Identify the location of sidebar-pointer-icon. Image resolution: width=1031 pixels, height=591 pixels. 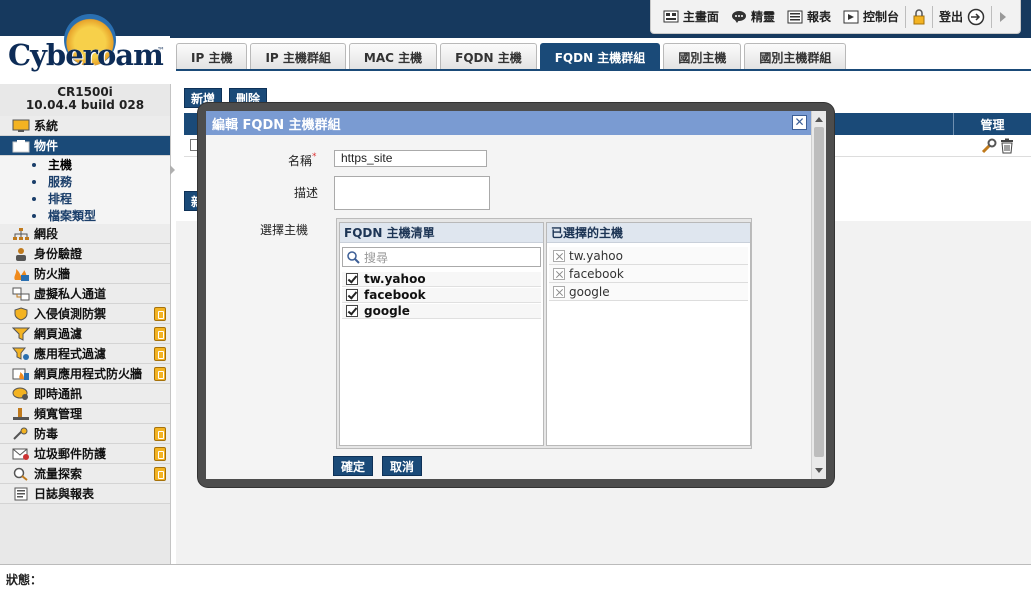
(172, 170).